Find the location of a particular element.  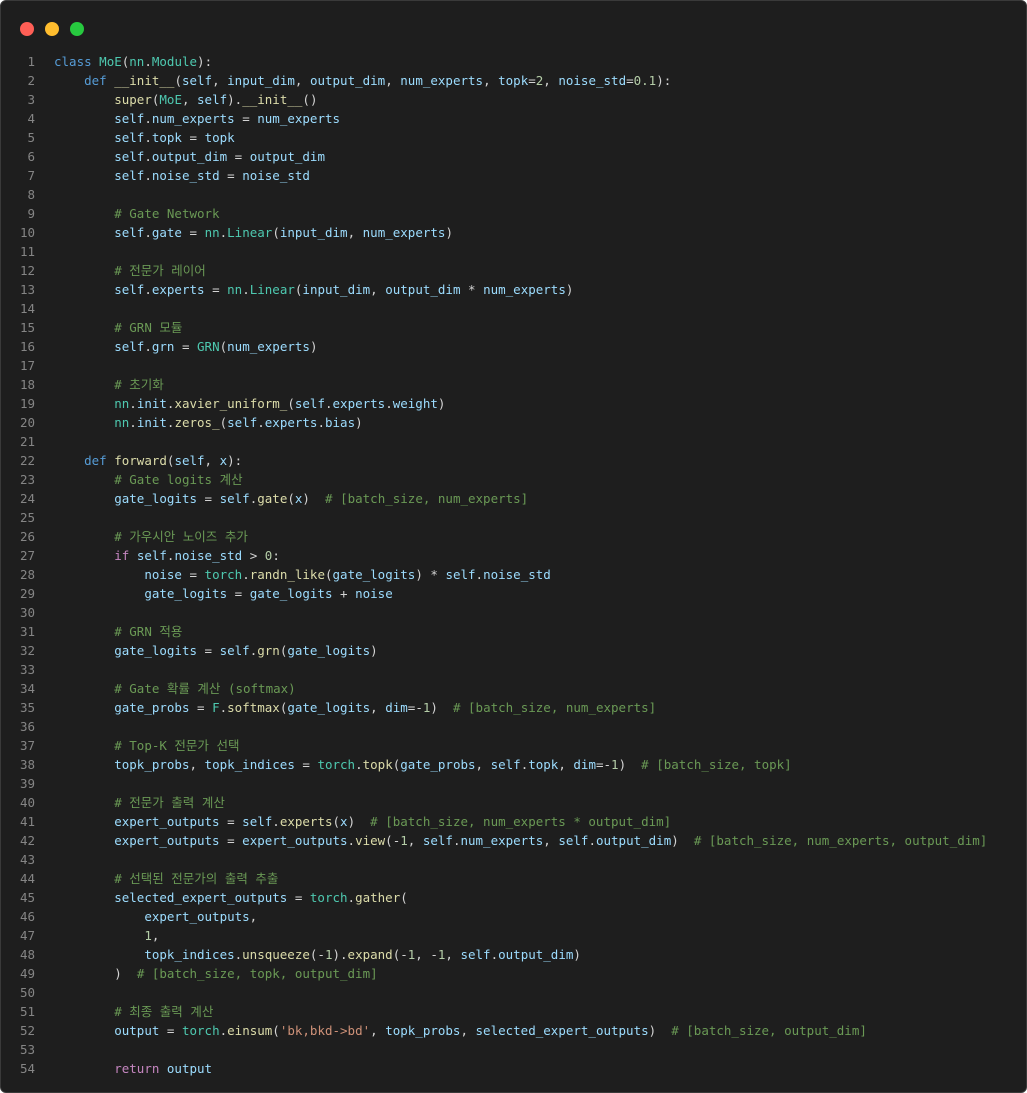

code-text: nn.init.zeros_(self.experts.bias) is located at coordinates (238, 422).